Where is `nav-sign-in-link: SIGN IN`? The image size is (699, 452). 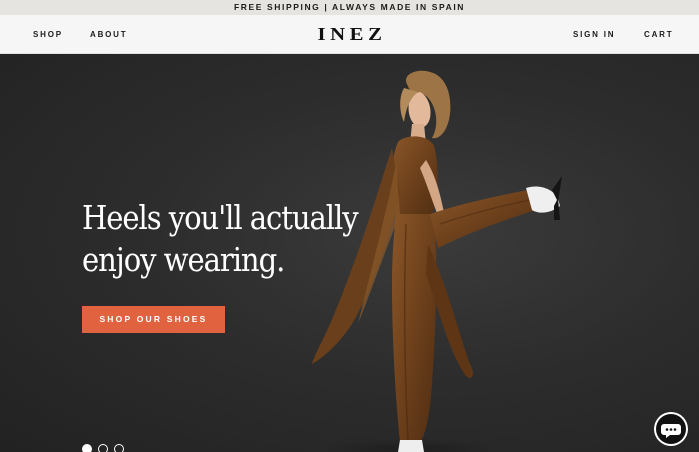 nav-sign-in-link: SIGN IN is located at coordinates (594, 34).